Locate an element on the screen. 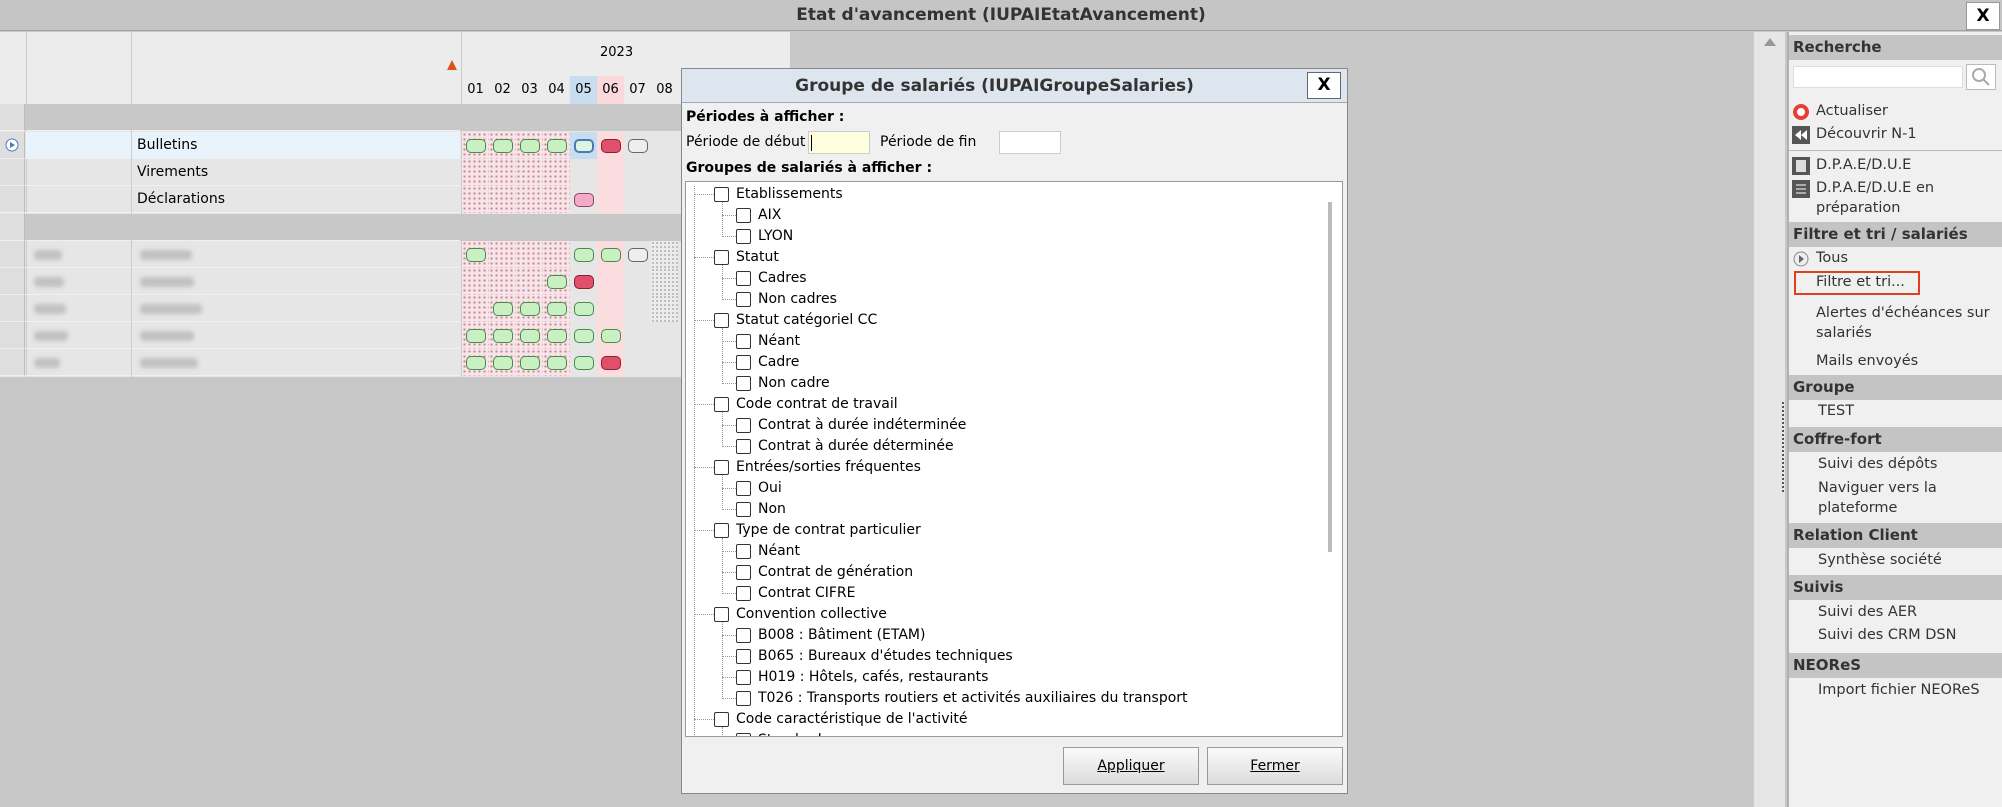 This screenshot has width=2002, height=807. sort-arrow-icon is located at coordinates (452, 65).